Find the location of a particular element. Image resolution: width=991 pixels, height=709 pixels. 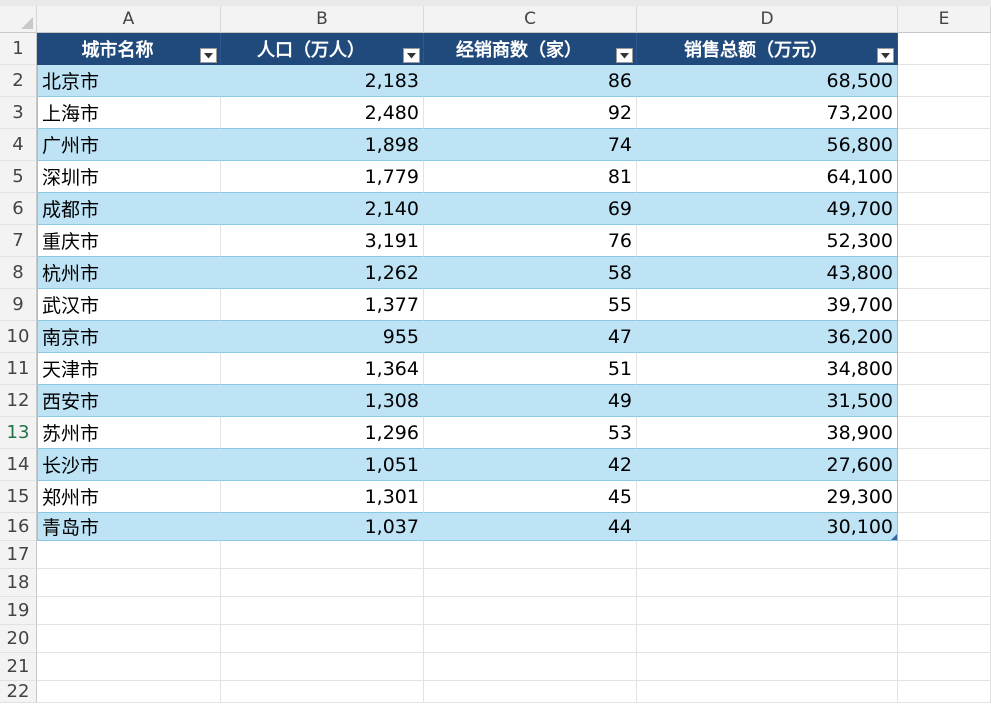

table-cell-b10: 955 is located at coordinates (322, 337).